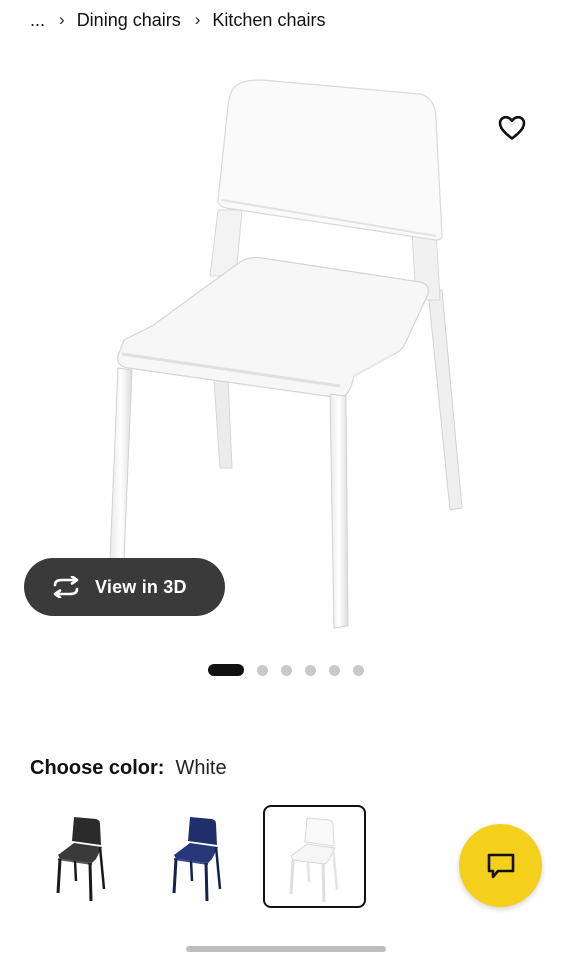  I want to click on chat-button, so click(500, 865).